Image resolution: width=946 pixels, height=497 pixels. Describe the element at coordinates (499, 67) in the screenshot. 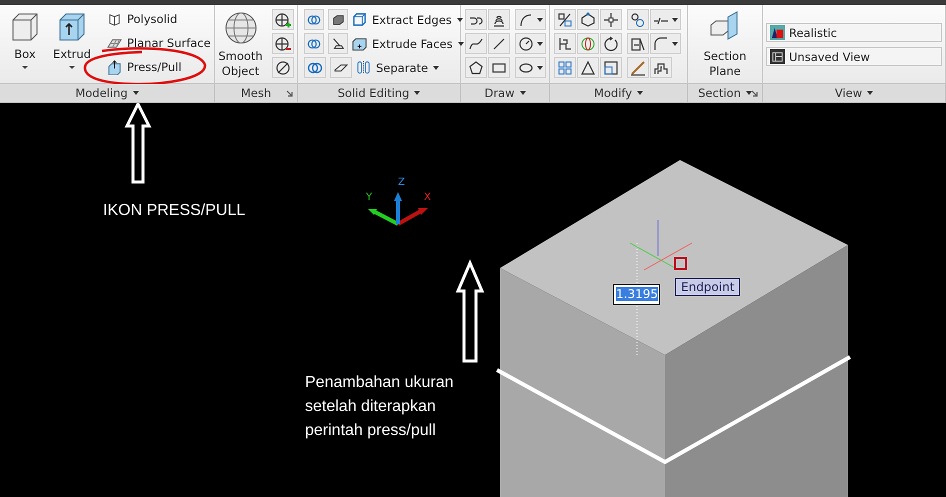

I see `rectangle-button` at that location.